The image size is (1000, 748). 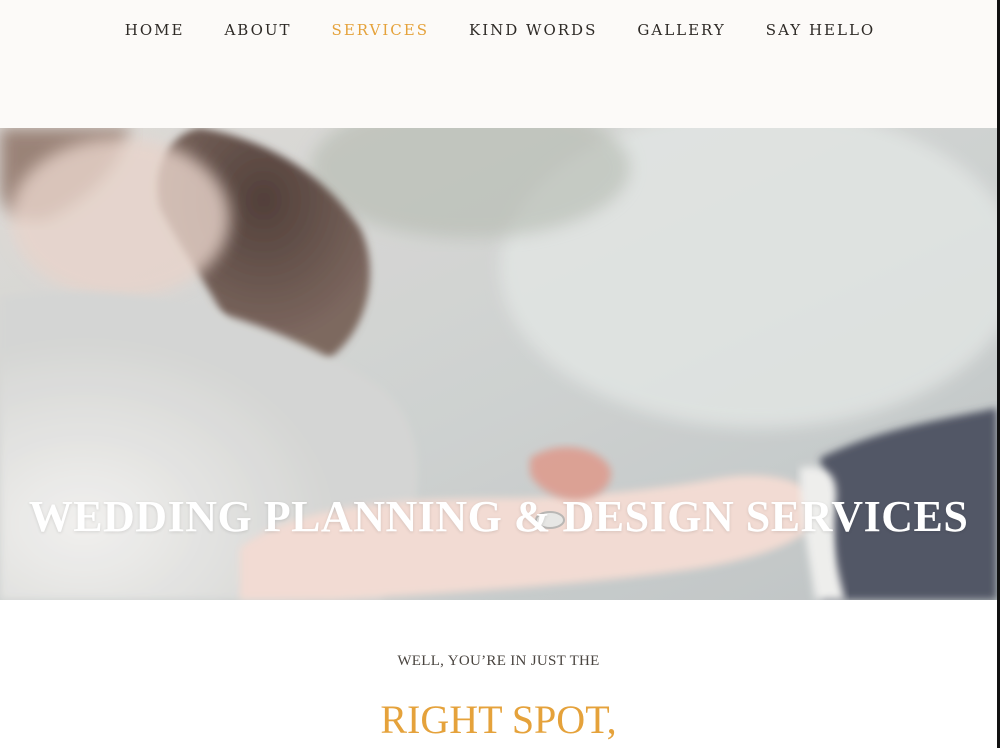 What do you see at coordinates (533, 30) in the screenshot?
I see `nav-kind-words: KIND WORDS` at bounding box center [533, 30].